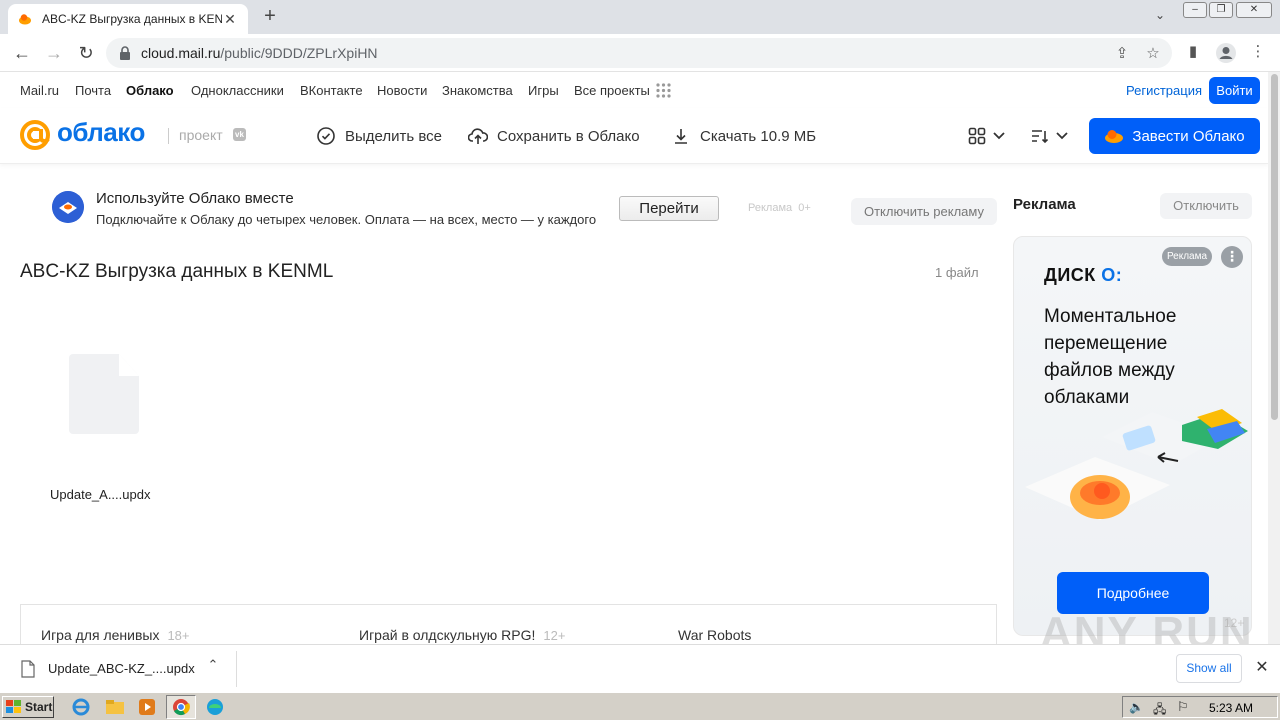  Describe the element at coordinates (681, 136) in the screenshot. I see `download-arrow-icon` at that location.